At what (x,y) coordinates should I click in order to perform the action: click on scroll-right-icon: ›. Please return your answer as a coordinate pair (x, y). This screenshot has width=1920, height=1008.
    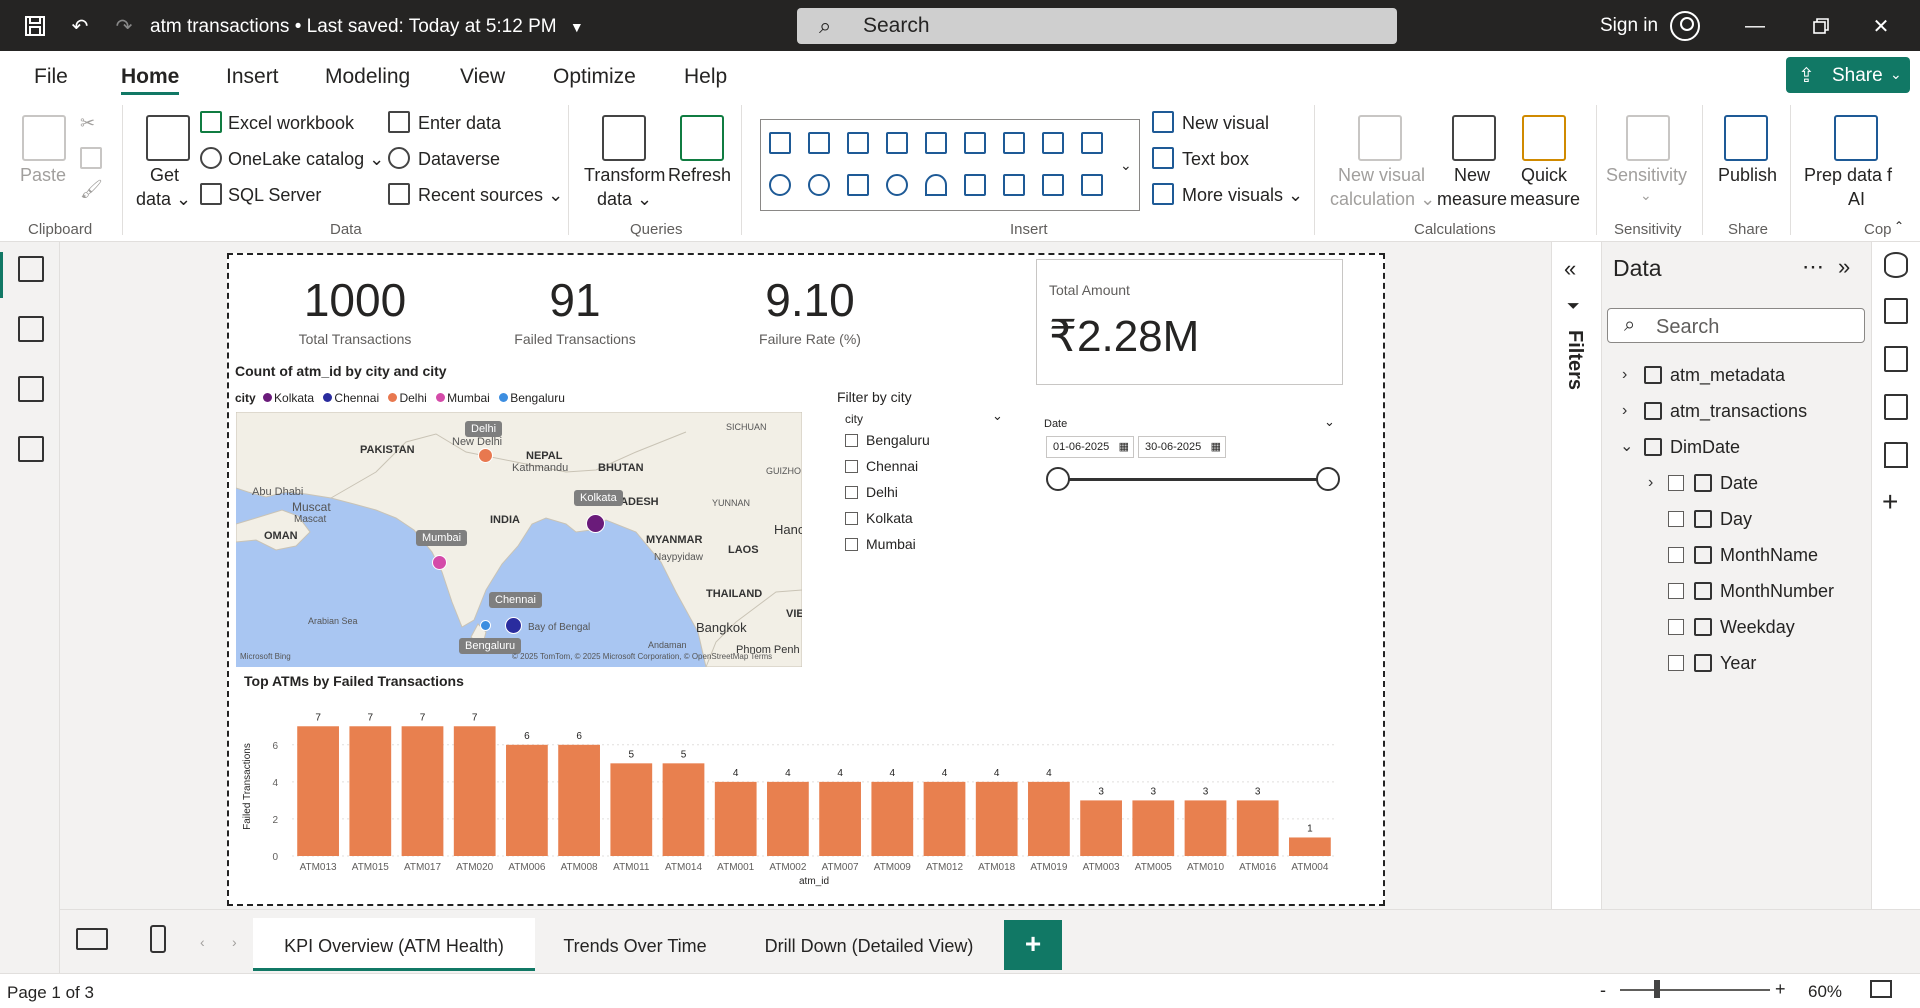
    Looking at the image, I should click on (234, 942).